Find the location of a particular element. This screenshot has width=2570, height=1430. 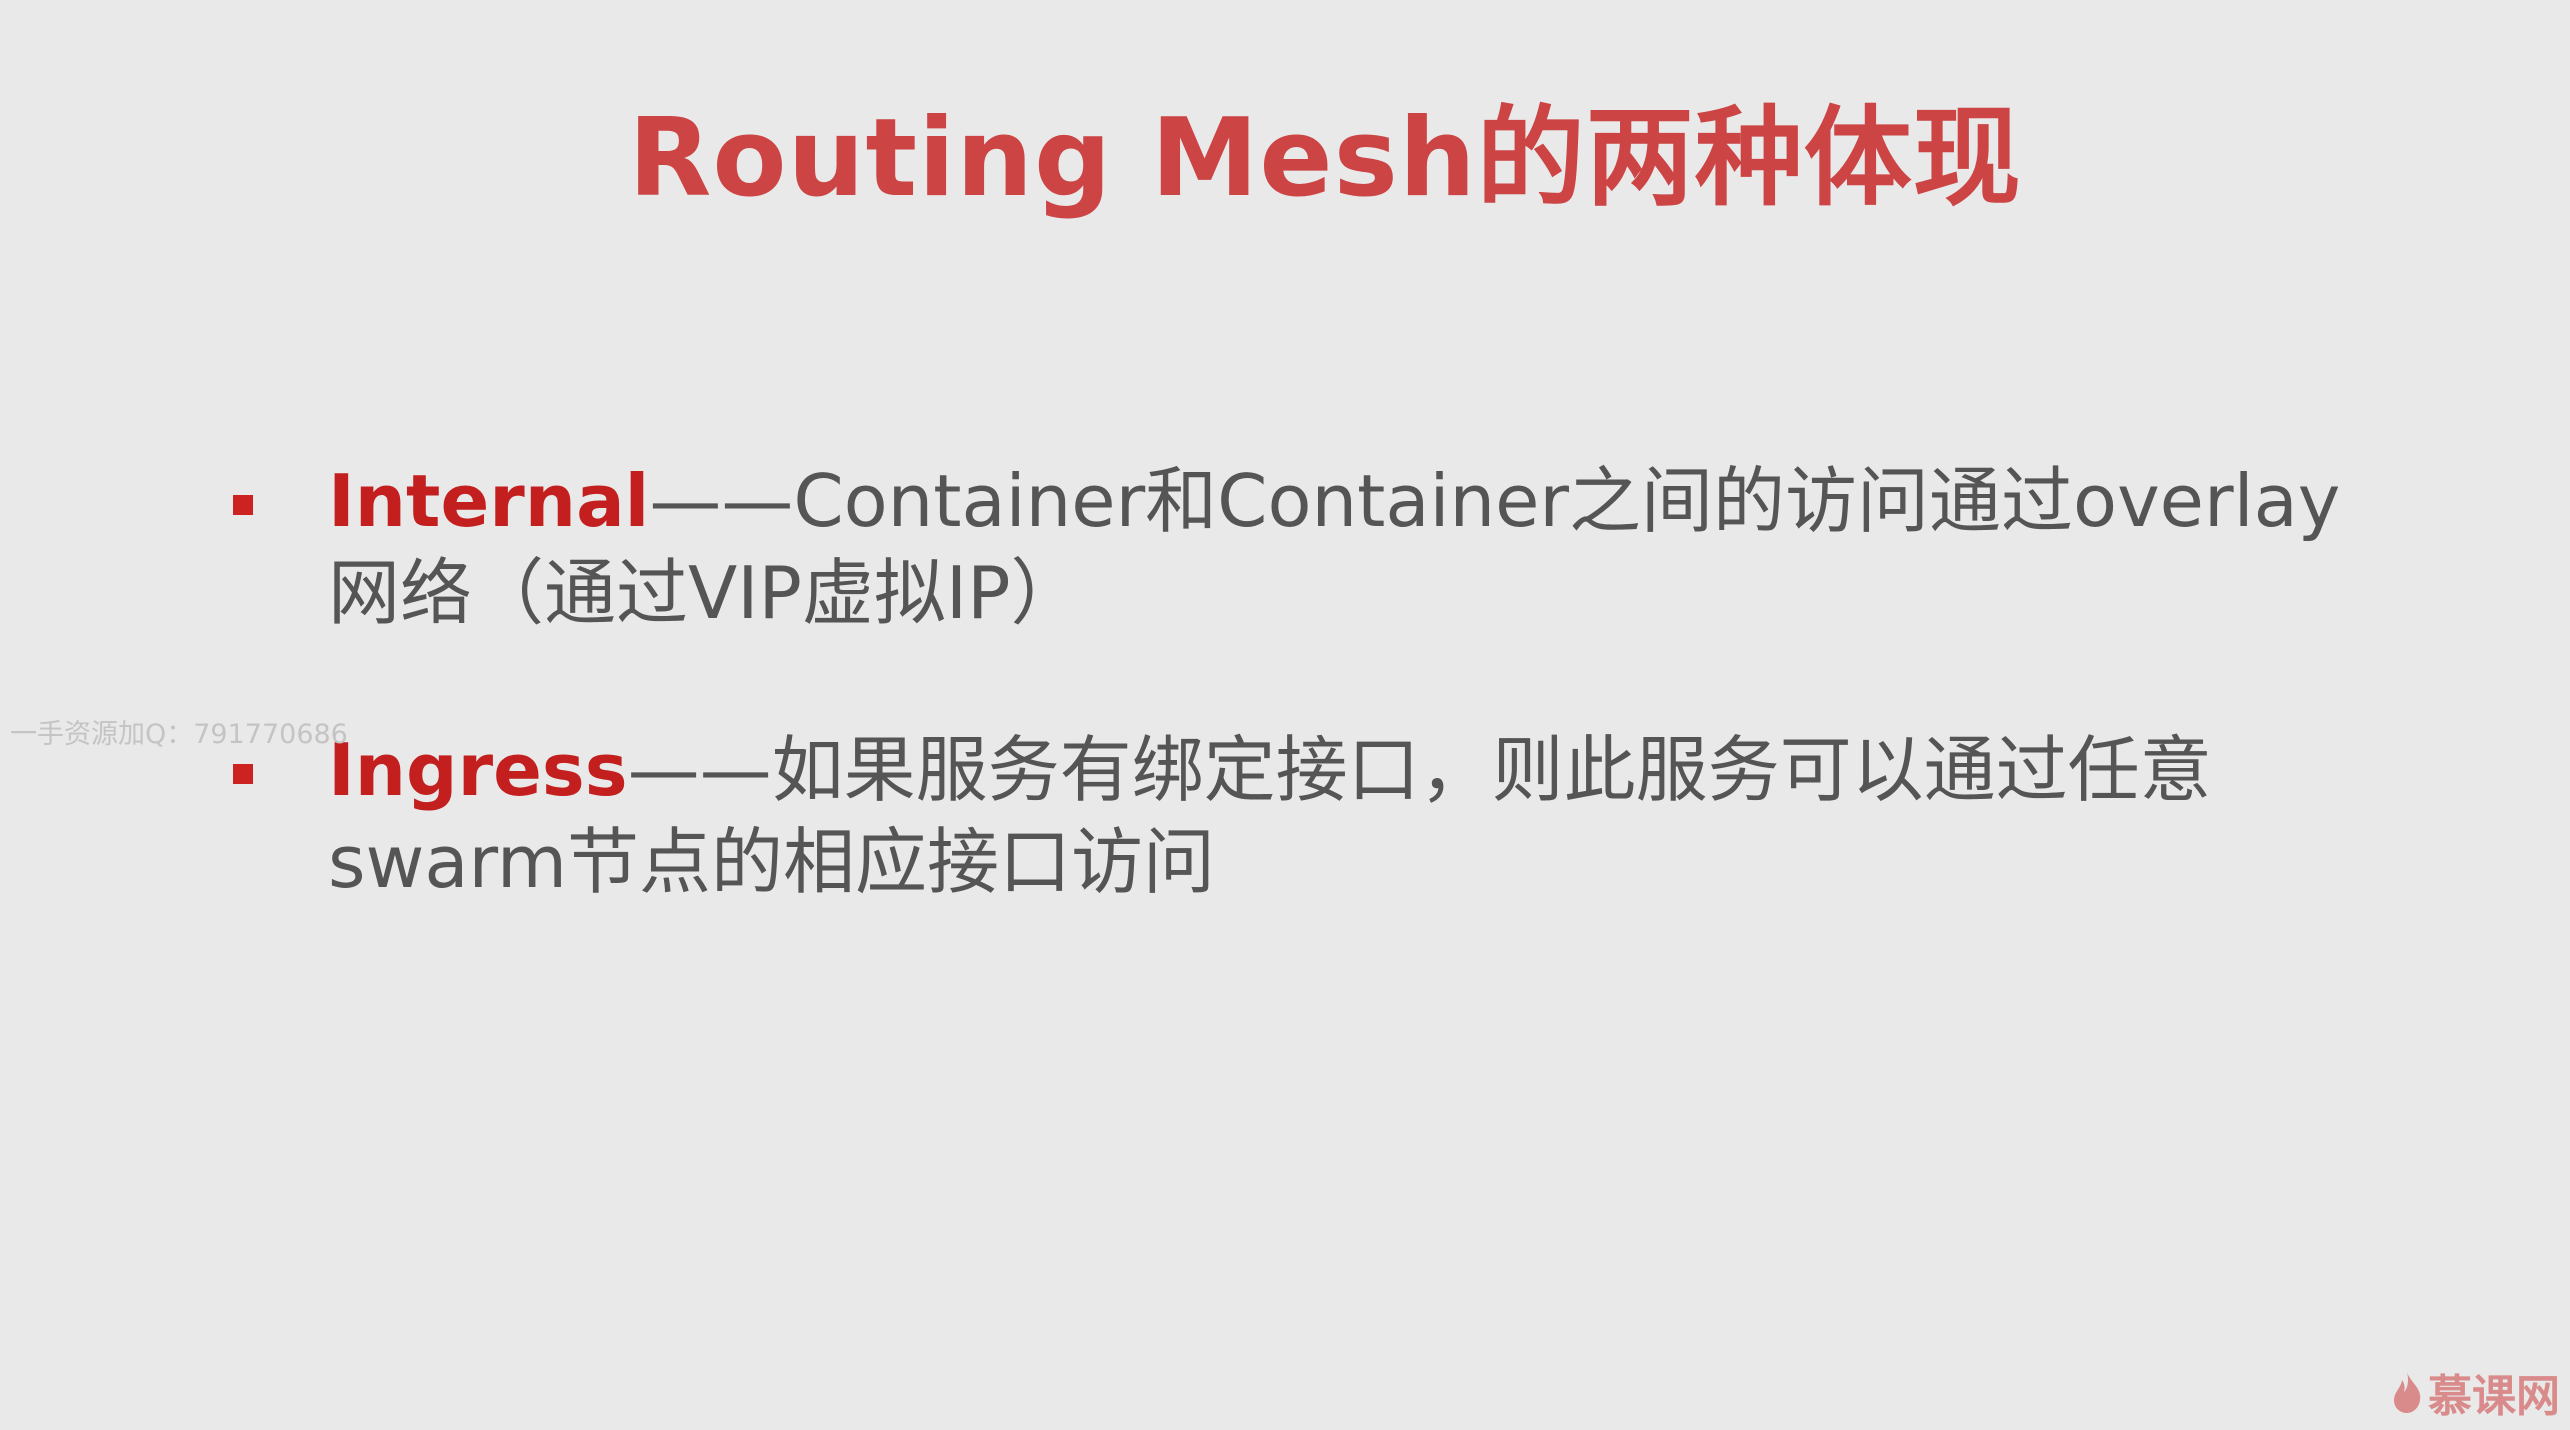

logo-text: 慕课网 is located at coordinates (2494, 1396).